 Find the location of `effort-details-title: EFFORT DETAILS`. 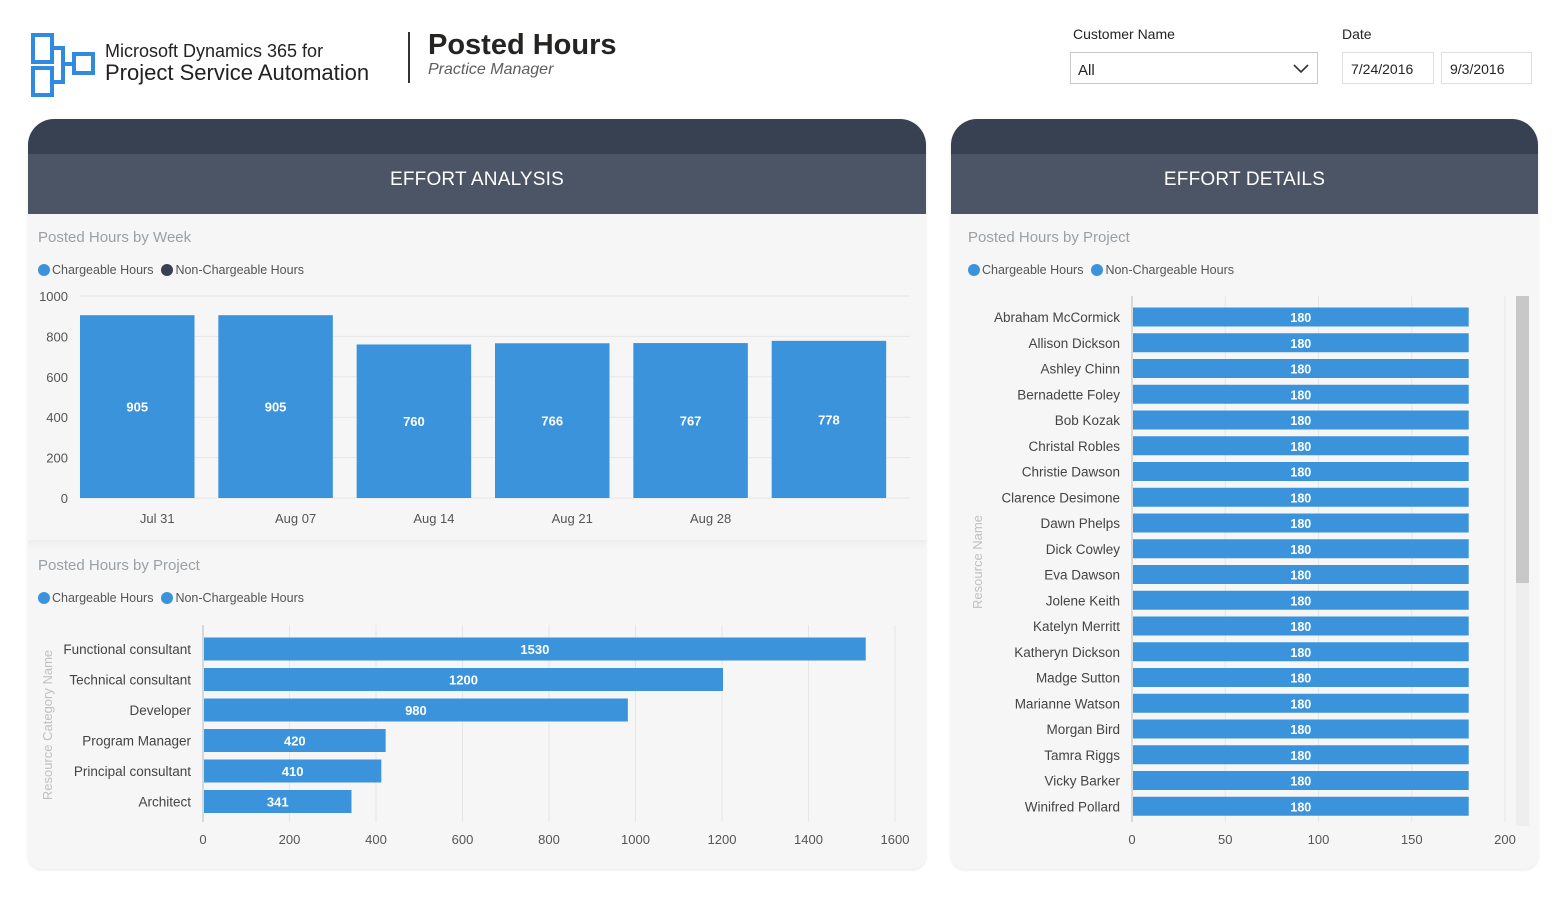

effort-details-title: EFFORT DETAILS is located at coordinates (1244, 184).